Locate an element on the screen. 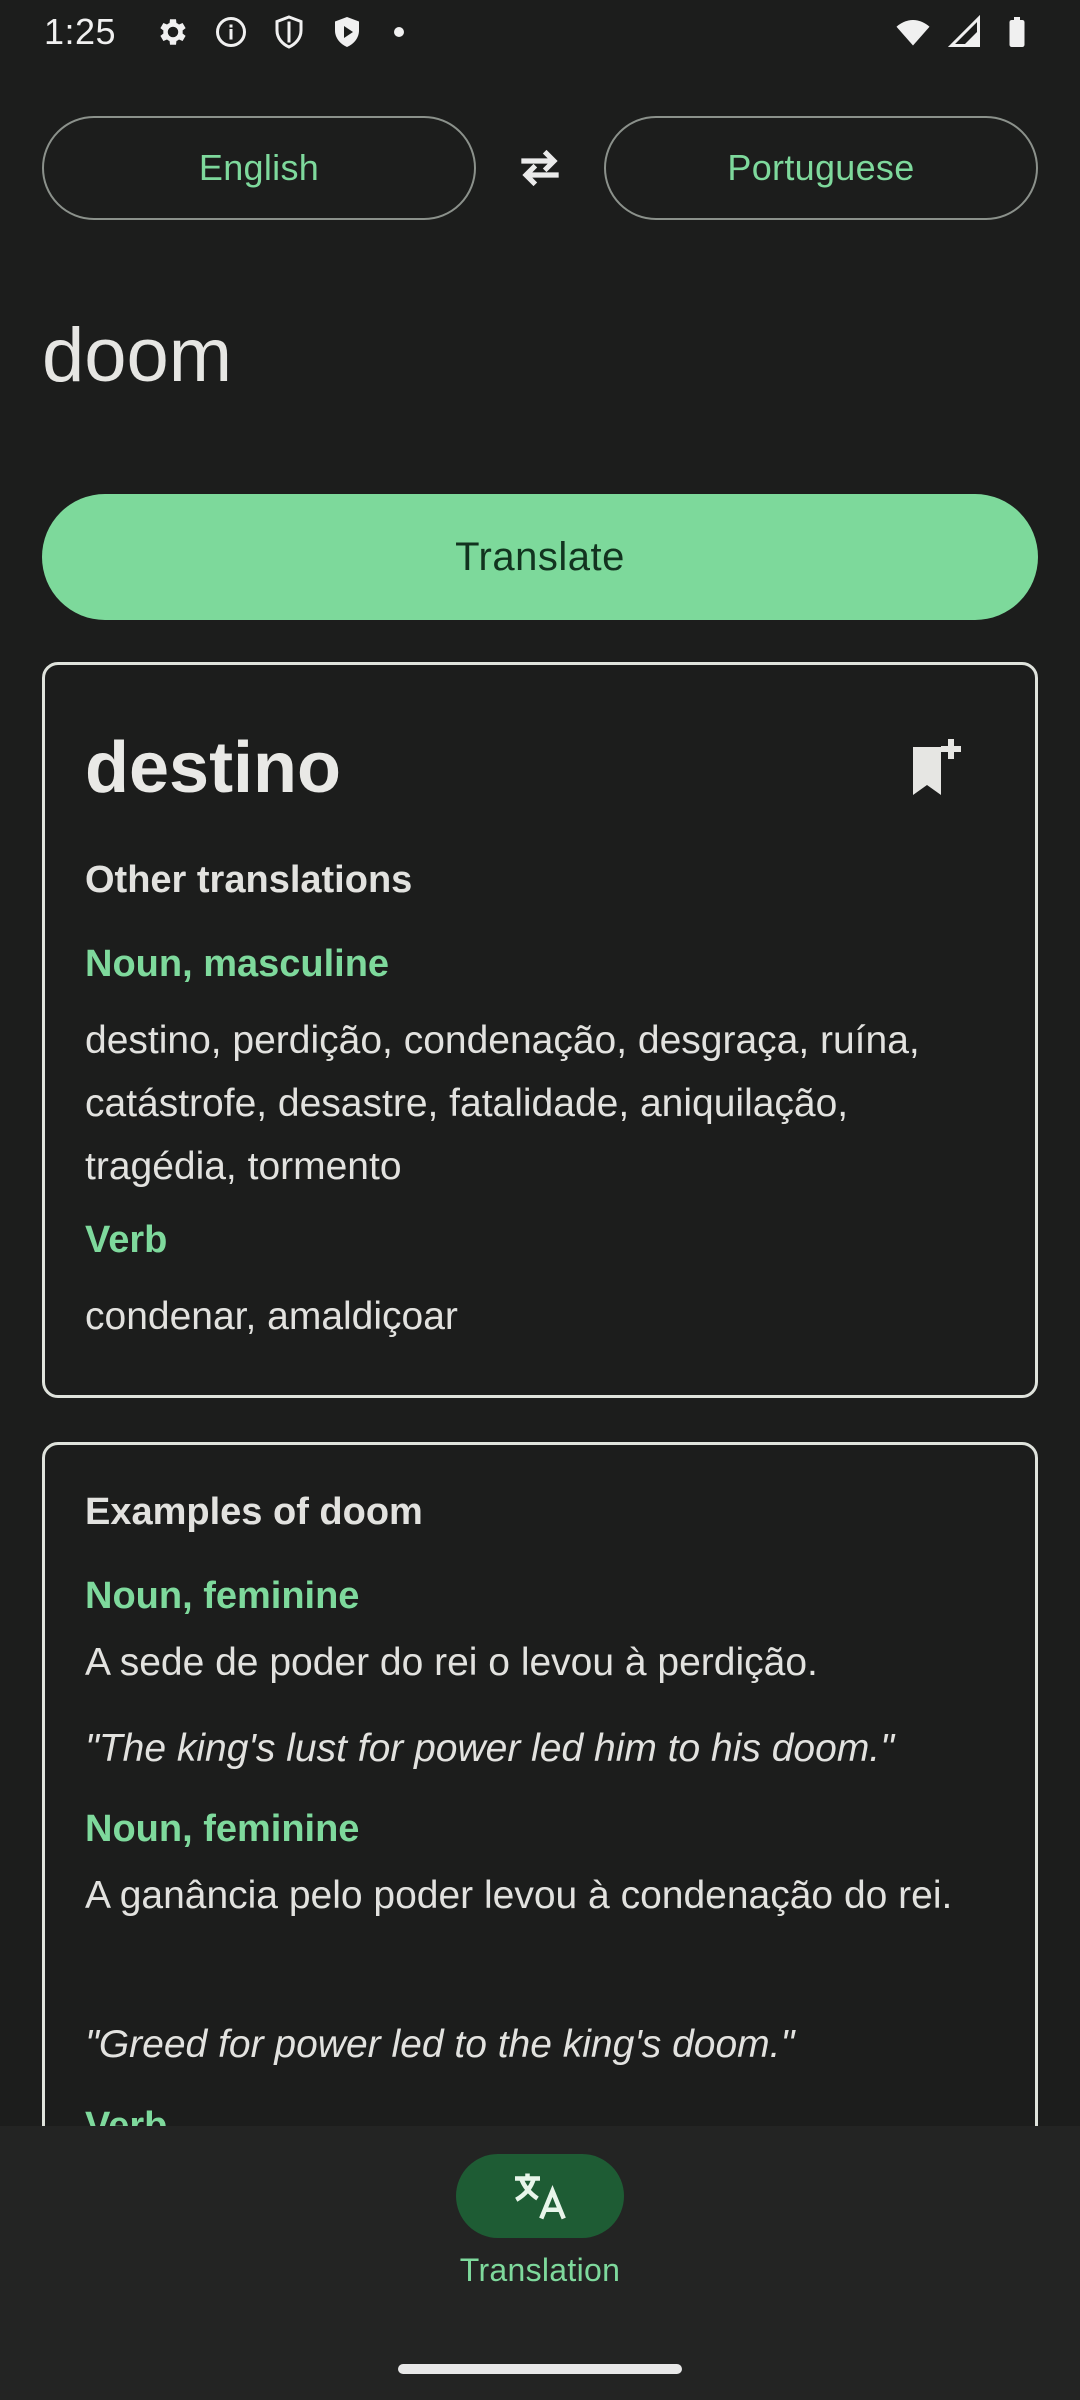  bottom-navigation: Translation is located at coordinates (540, 2263).